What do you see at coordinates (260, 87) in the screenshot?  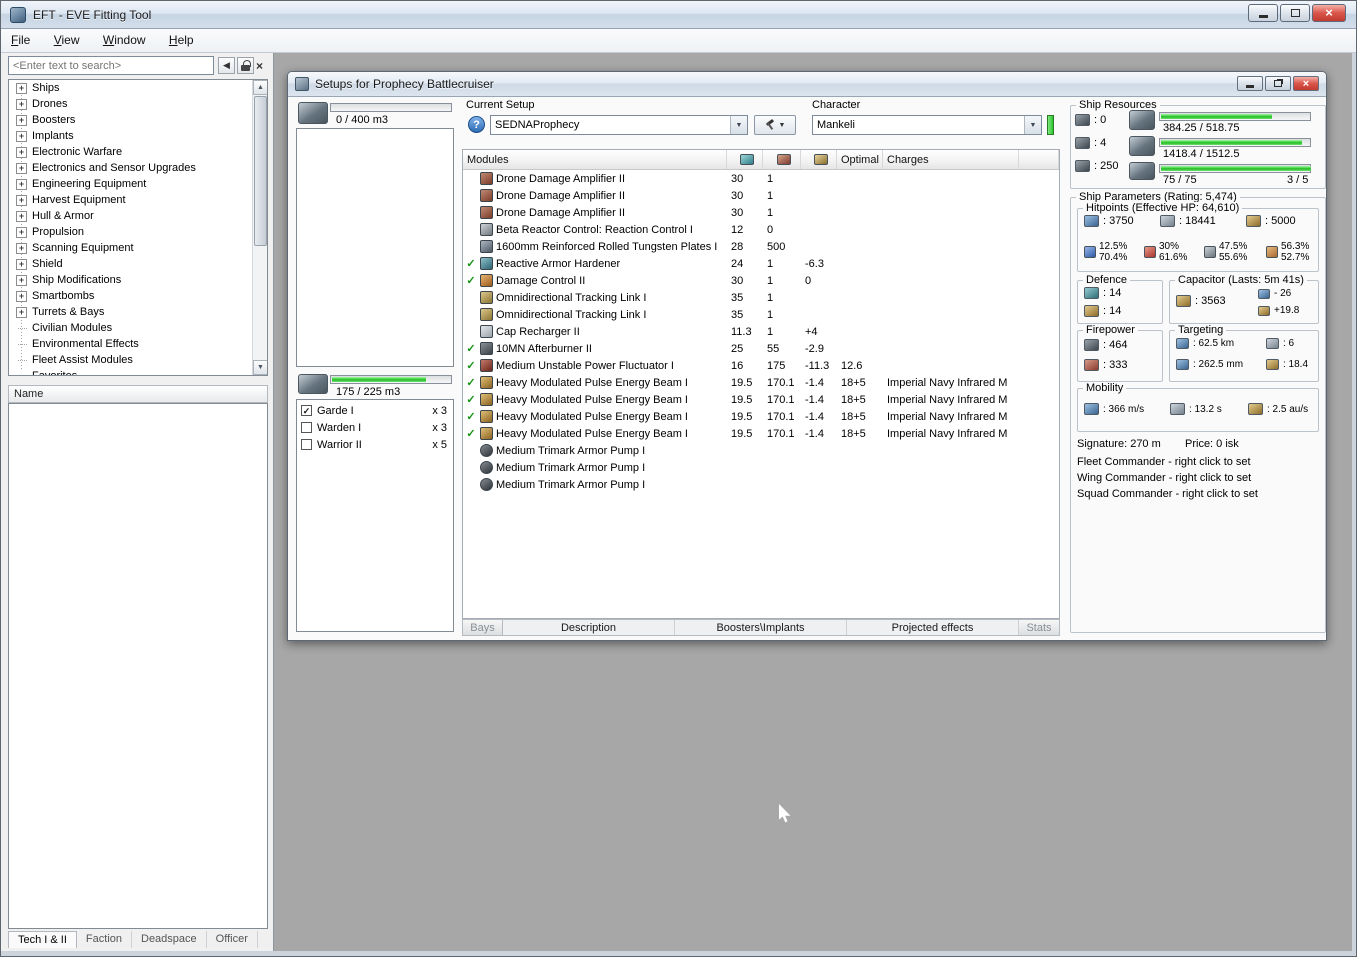 I see `scroll-up-button: ▲` at bounding box center [260, 87].